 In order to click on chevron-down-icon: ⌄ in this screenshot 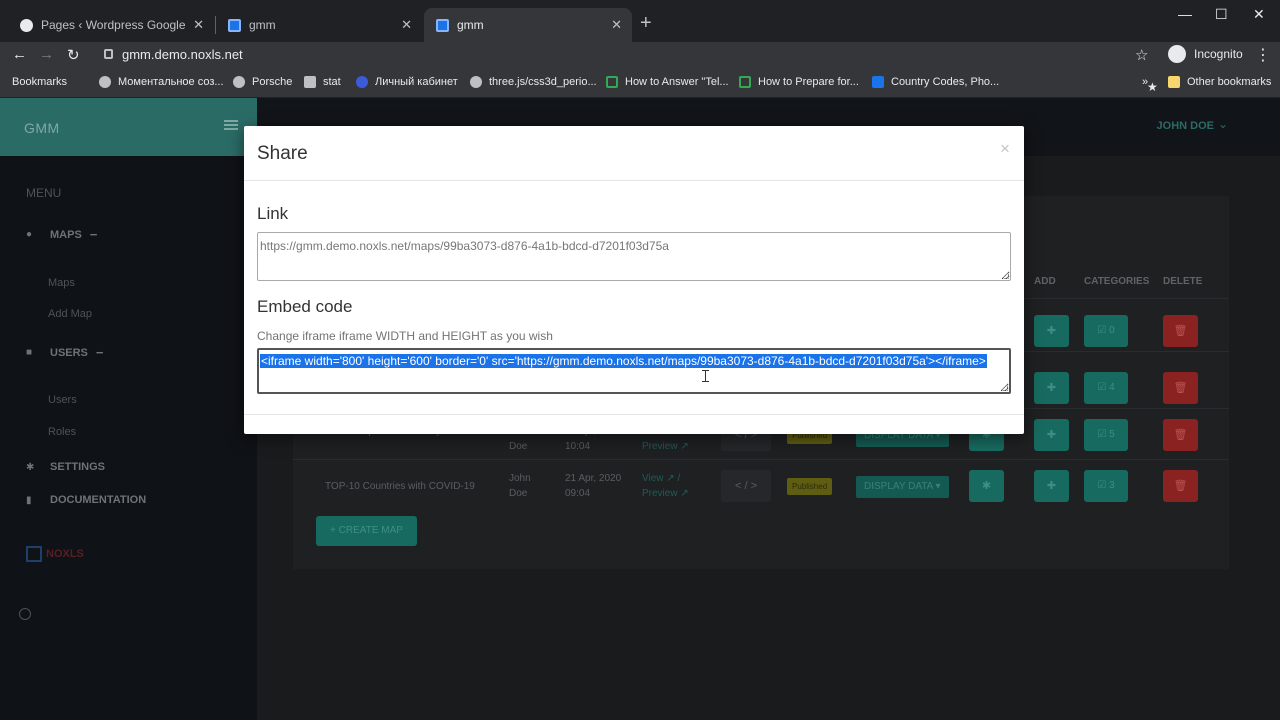, I will do `click(1223, 124)`.